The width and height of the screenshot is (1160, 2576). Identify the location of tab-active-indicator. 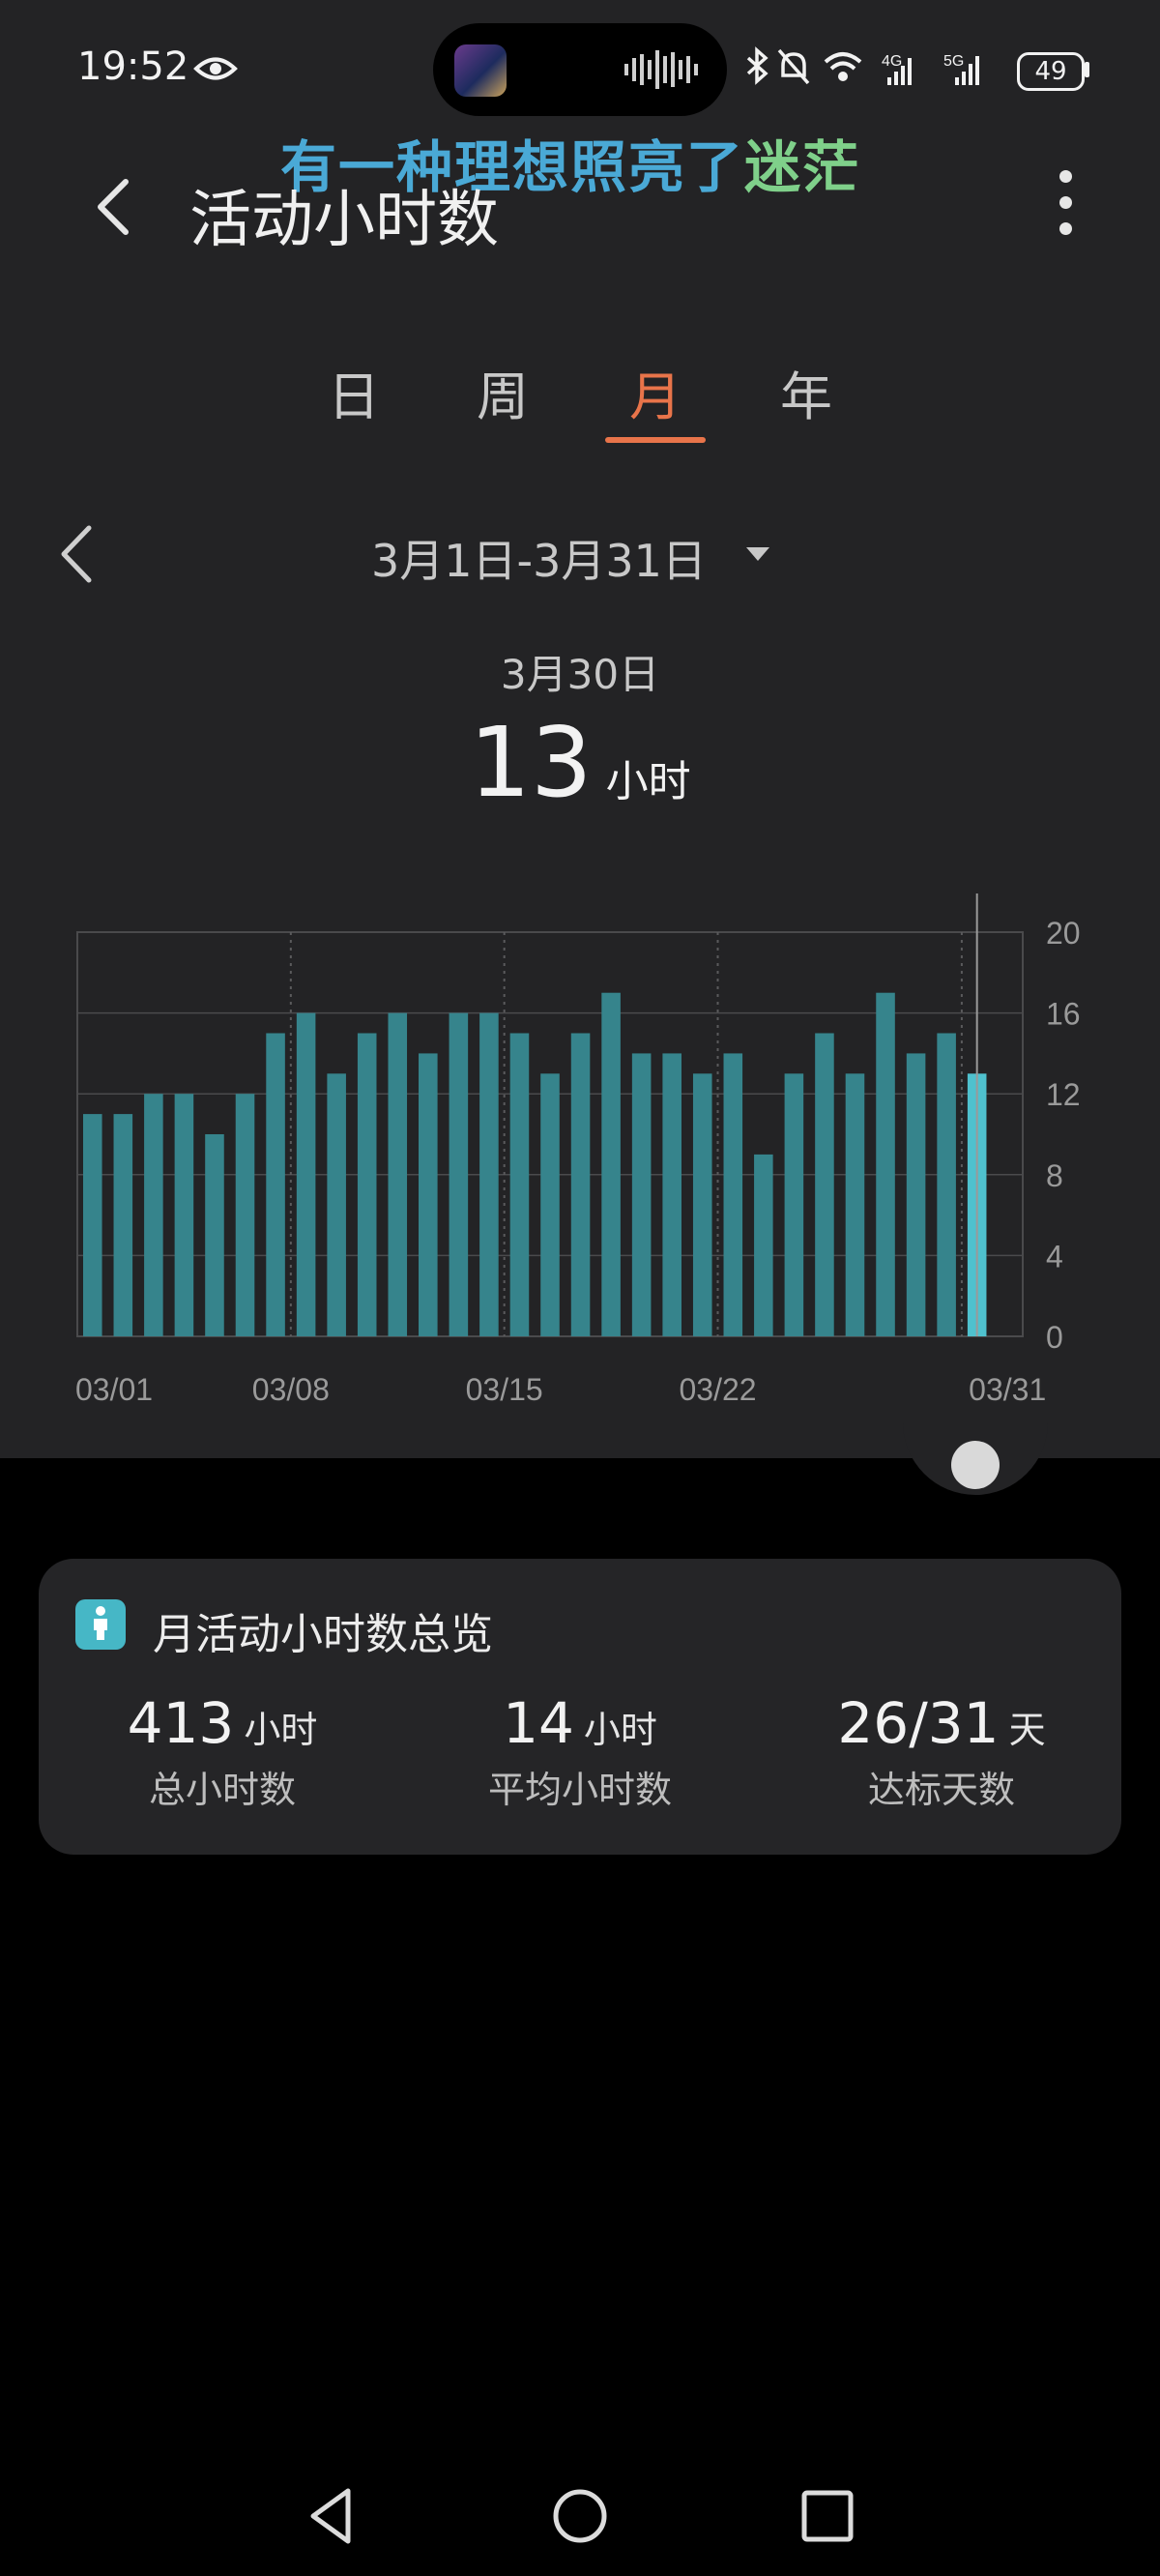
(655, 440).